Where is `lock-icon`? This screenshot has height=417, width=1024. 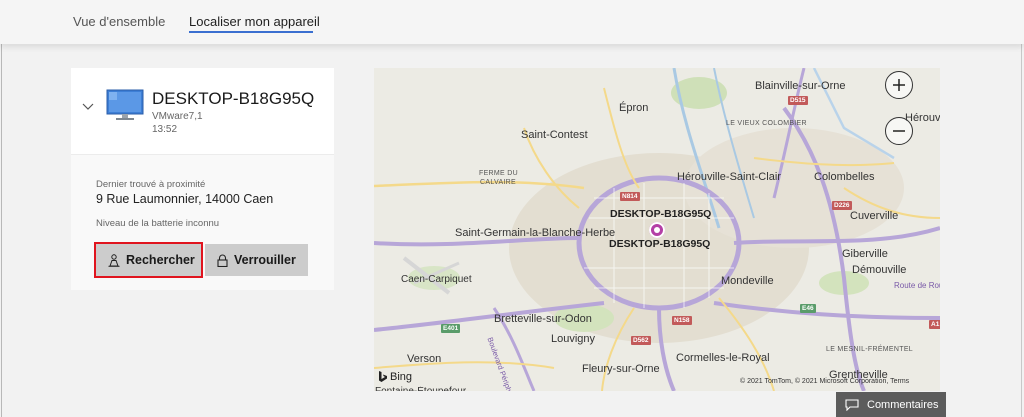
lock-icon is located at coordinates (222, 260).